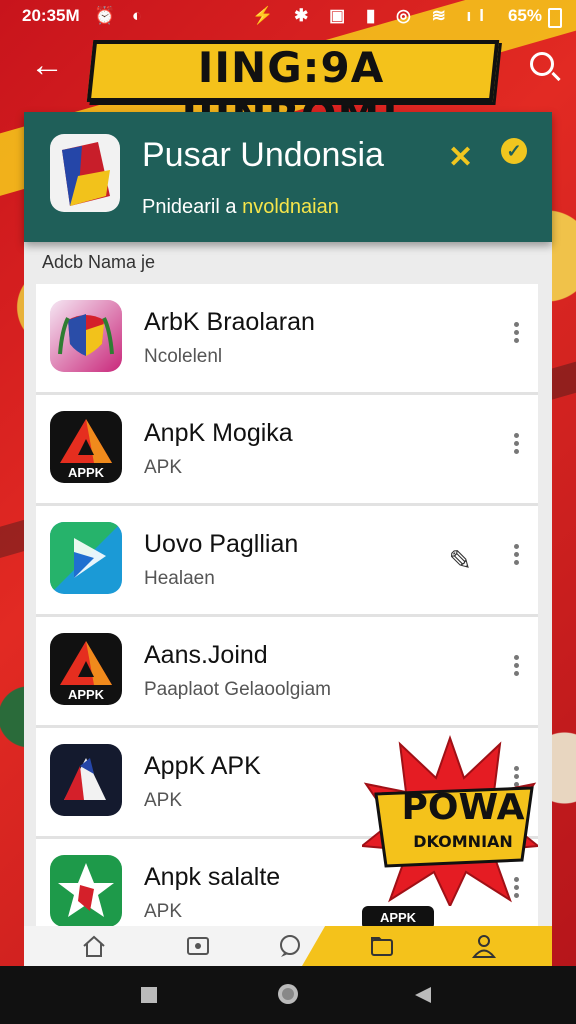 Image resolution: width=576 pixels, height=1024 pixels. What do you see at coordinates (51, 15) in the screenshot?
I see `status-time: 20:35M` at bounding box center [51, 15].